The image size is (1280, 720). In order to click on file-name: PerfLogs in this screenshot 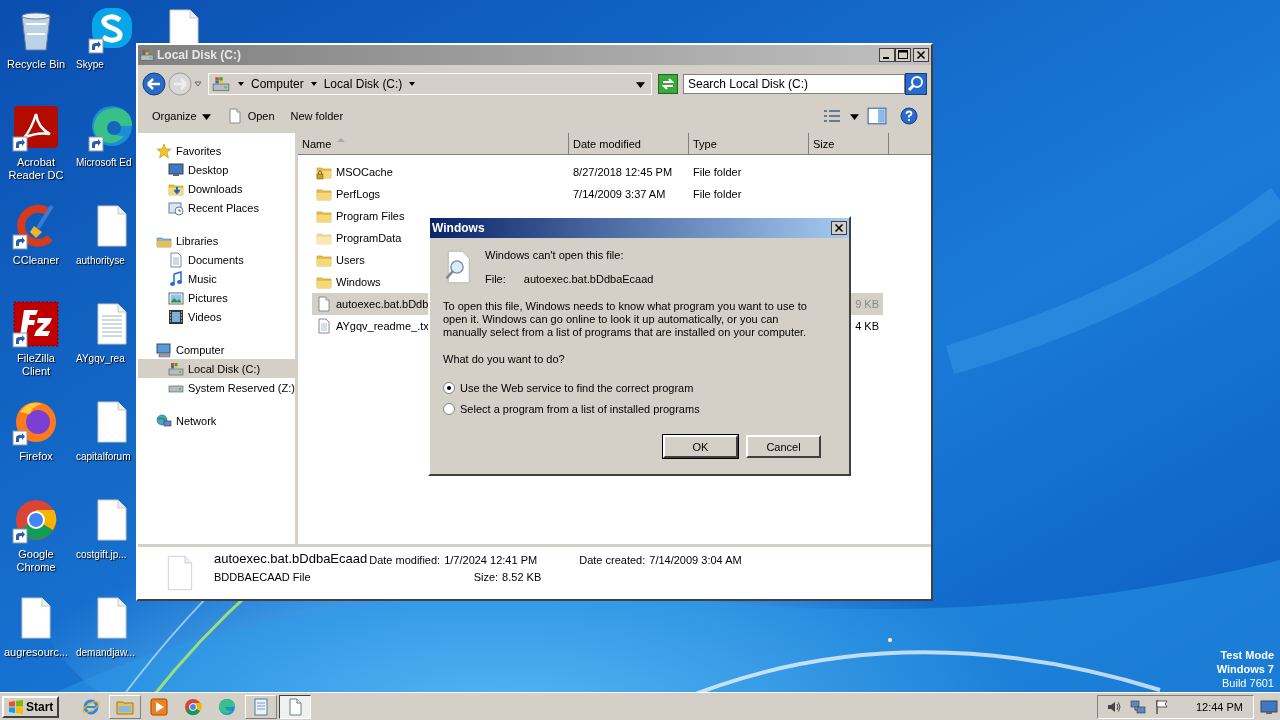, I will do `click(358, 194)`.